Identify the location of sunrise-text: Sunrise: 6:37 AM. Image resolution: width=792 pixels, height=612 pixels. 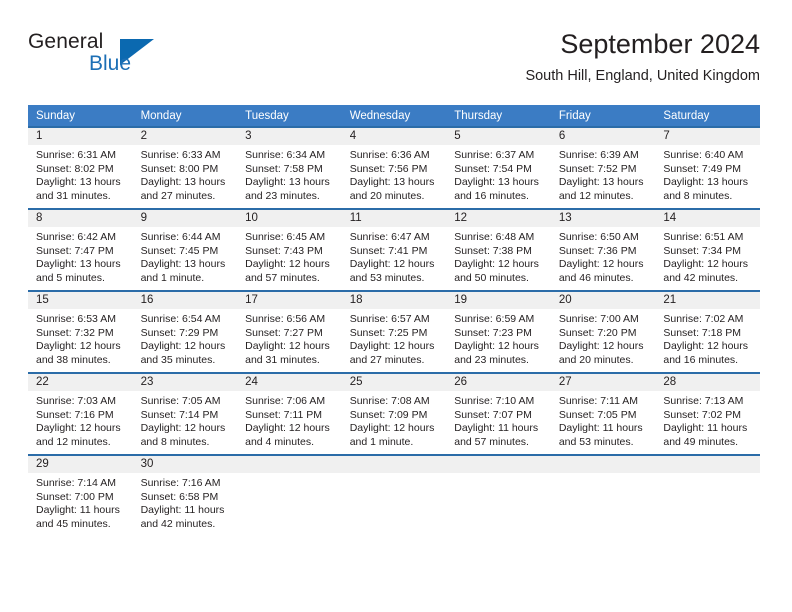
(494, 155).